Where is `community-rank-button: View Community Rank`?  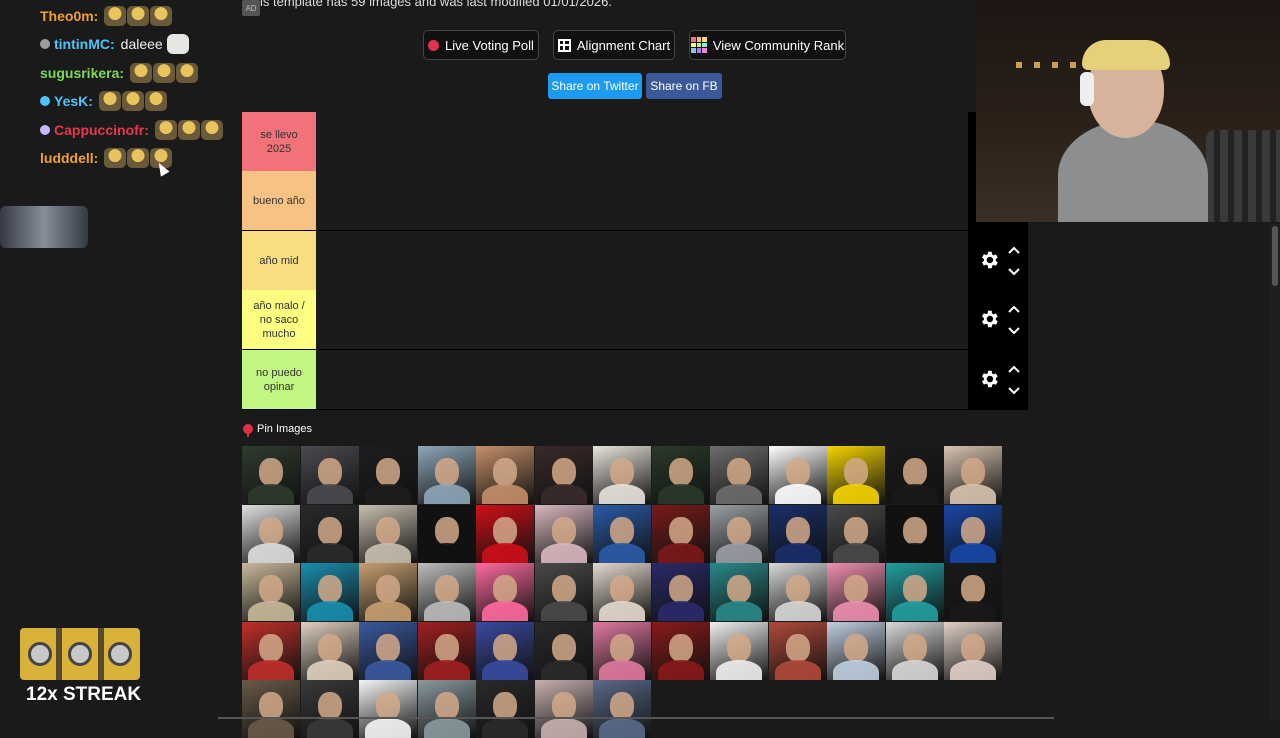
community-rank-button: View Community Rank is located at coordinates (767, 45).